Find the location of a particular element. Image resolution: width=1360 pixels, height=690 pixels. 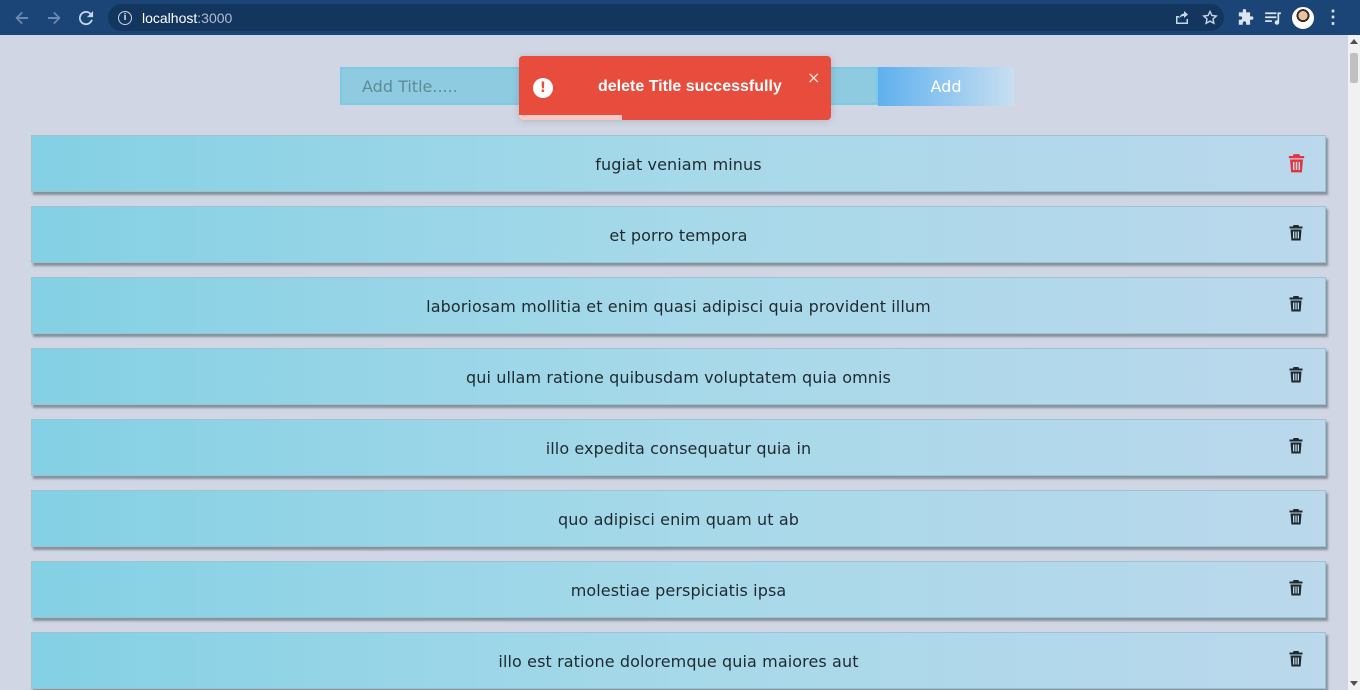

media-queue-icon is located at coordinates (1273, 18).